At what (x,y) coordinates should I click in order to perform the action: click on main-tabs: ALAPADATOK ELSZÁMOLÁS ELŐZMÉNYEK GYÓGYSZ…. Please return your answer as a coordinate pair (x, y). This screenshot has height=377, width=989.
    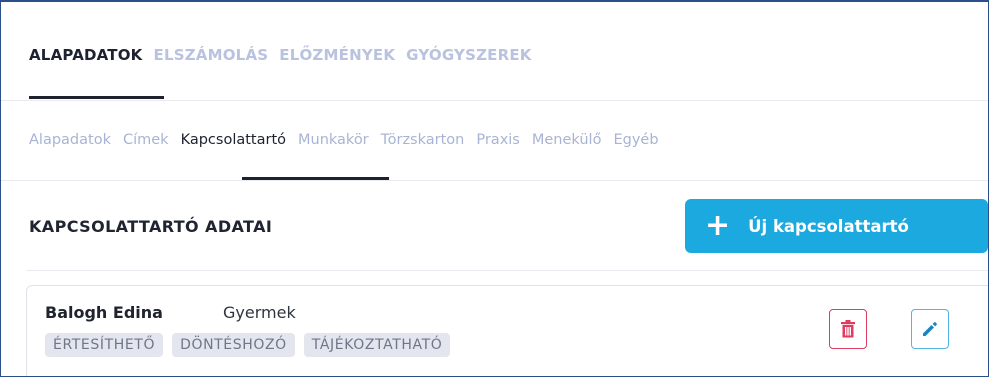
    Looking at the image, I should click on (286, 55).